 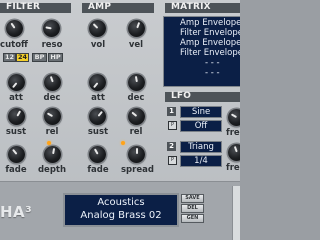 I want to click on lfo-1-freq-knob, so click(x=234, y=117).